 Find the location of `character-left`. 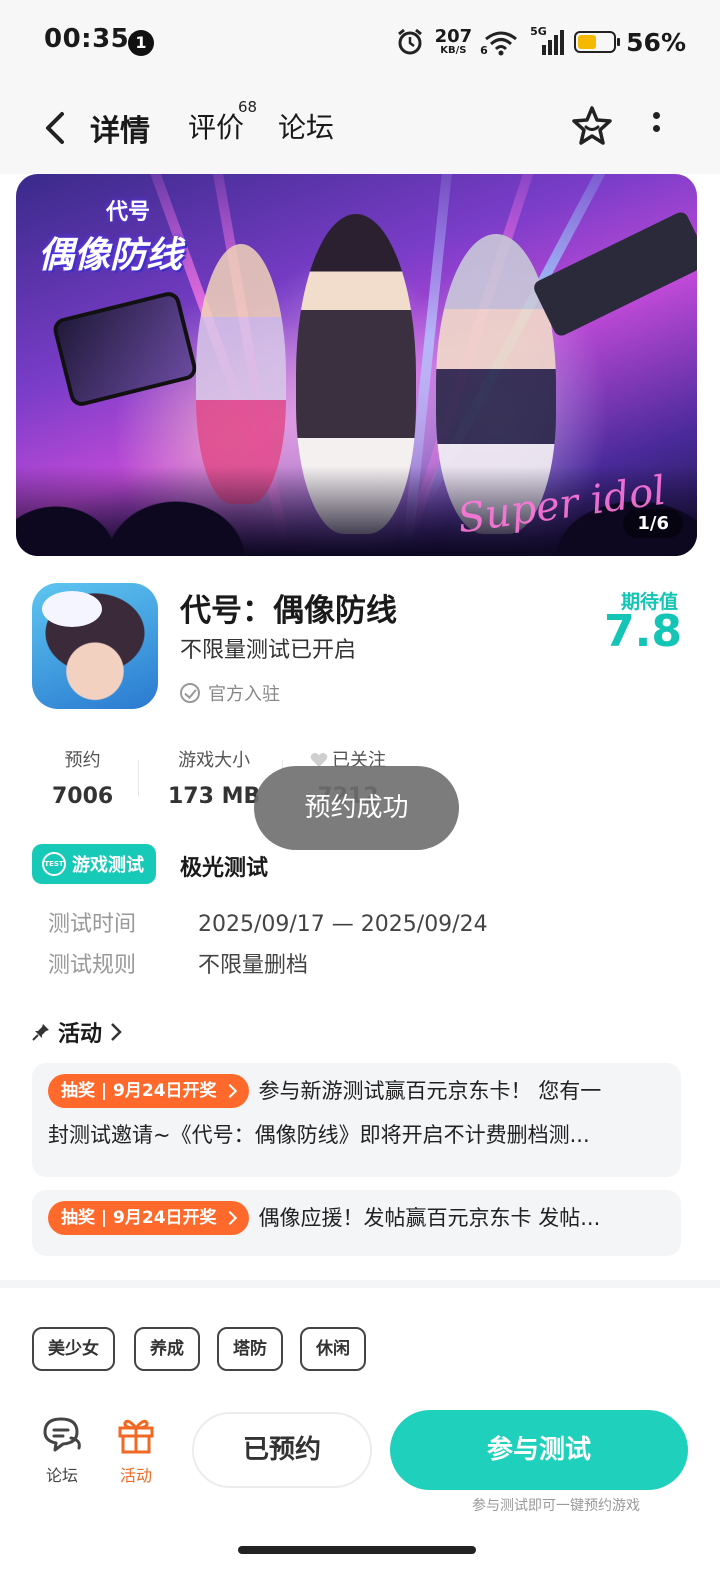

character-left is located at coordinates (241, 374).